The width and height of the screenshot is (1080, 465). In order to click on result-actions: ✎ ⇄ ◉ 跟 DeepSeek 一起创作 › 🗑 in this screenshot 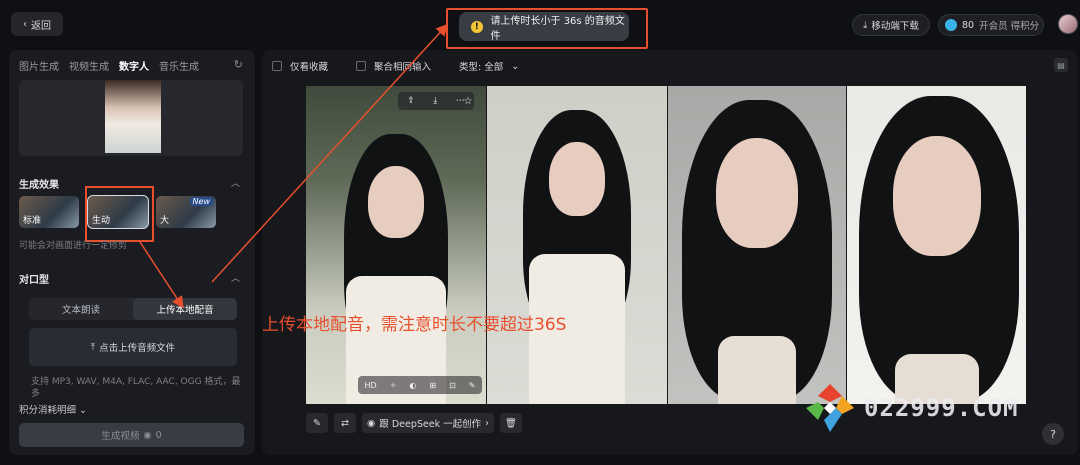, I will do `click(414, 423)`.